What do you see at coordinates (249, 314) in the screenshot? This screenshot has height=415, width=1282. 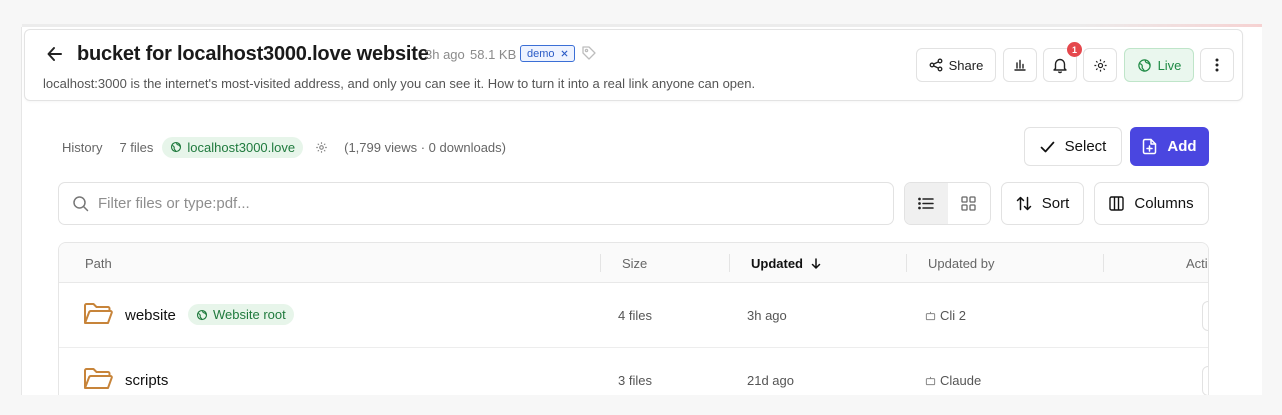 I see `website-root-label: Website root` at bounding box center [249, 314].